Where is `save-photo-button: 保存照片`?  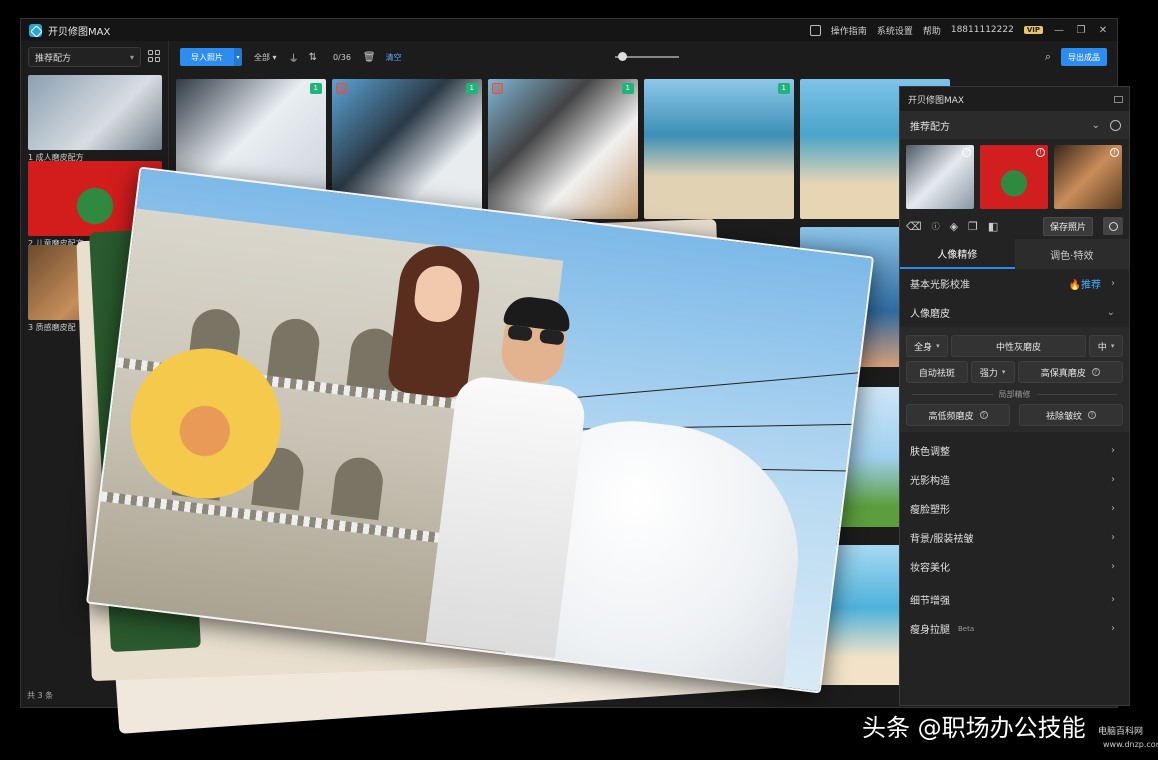 save-photo-button: 保存照片 is located at coordinates (1067, 226).